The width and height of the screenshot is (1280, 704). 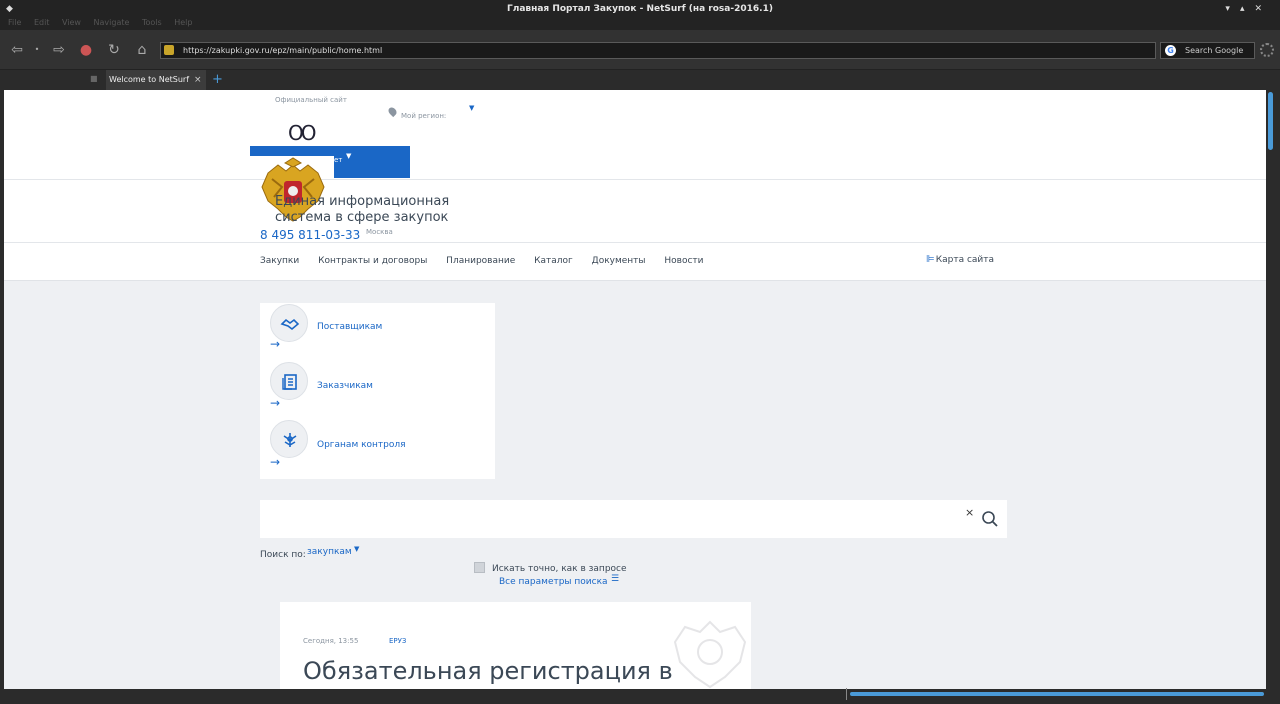 I want to click on menu-view: View, so click(x=71, y=22).